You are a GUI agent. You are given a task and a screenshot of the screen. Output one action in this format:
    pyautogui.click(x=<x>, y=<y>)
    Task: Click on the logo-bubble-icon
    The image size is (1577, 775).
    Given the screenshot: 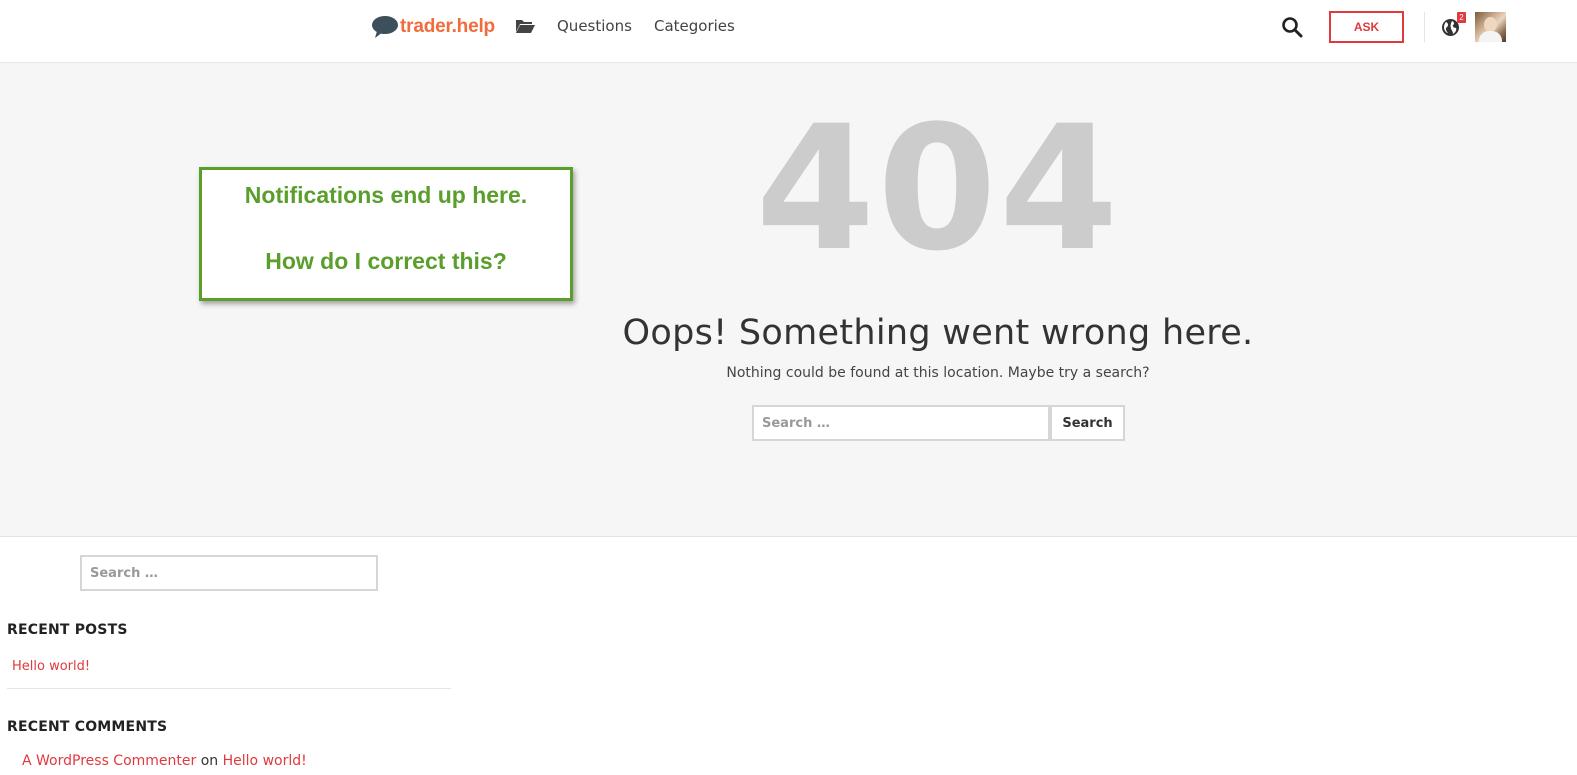 What is the action you would take?
    pyautogui.click(x=385, y=27)
    